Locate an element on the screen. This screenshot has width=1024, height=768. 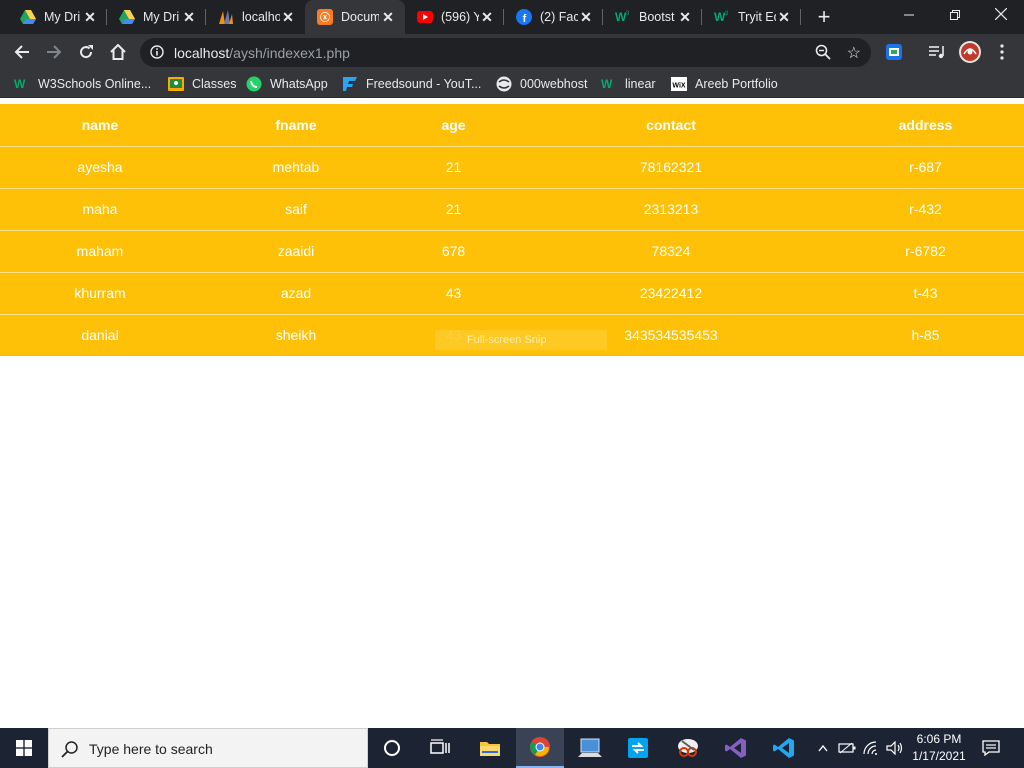
chrome-taskbar-button is located at coordinates (540, 748).